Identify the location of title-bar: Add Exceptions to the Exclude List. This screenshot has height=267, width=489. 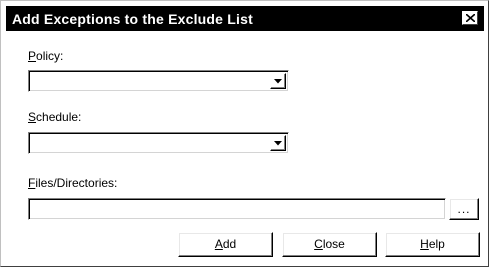
(245, 18).